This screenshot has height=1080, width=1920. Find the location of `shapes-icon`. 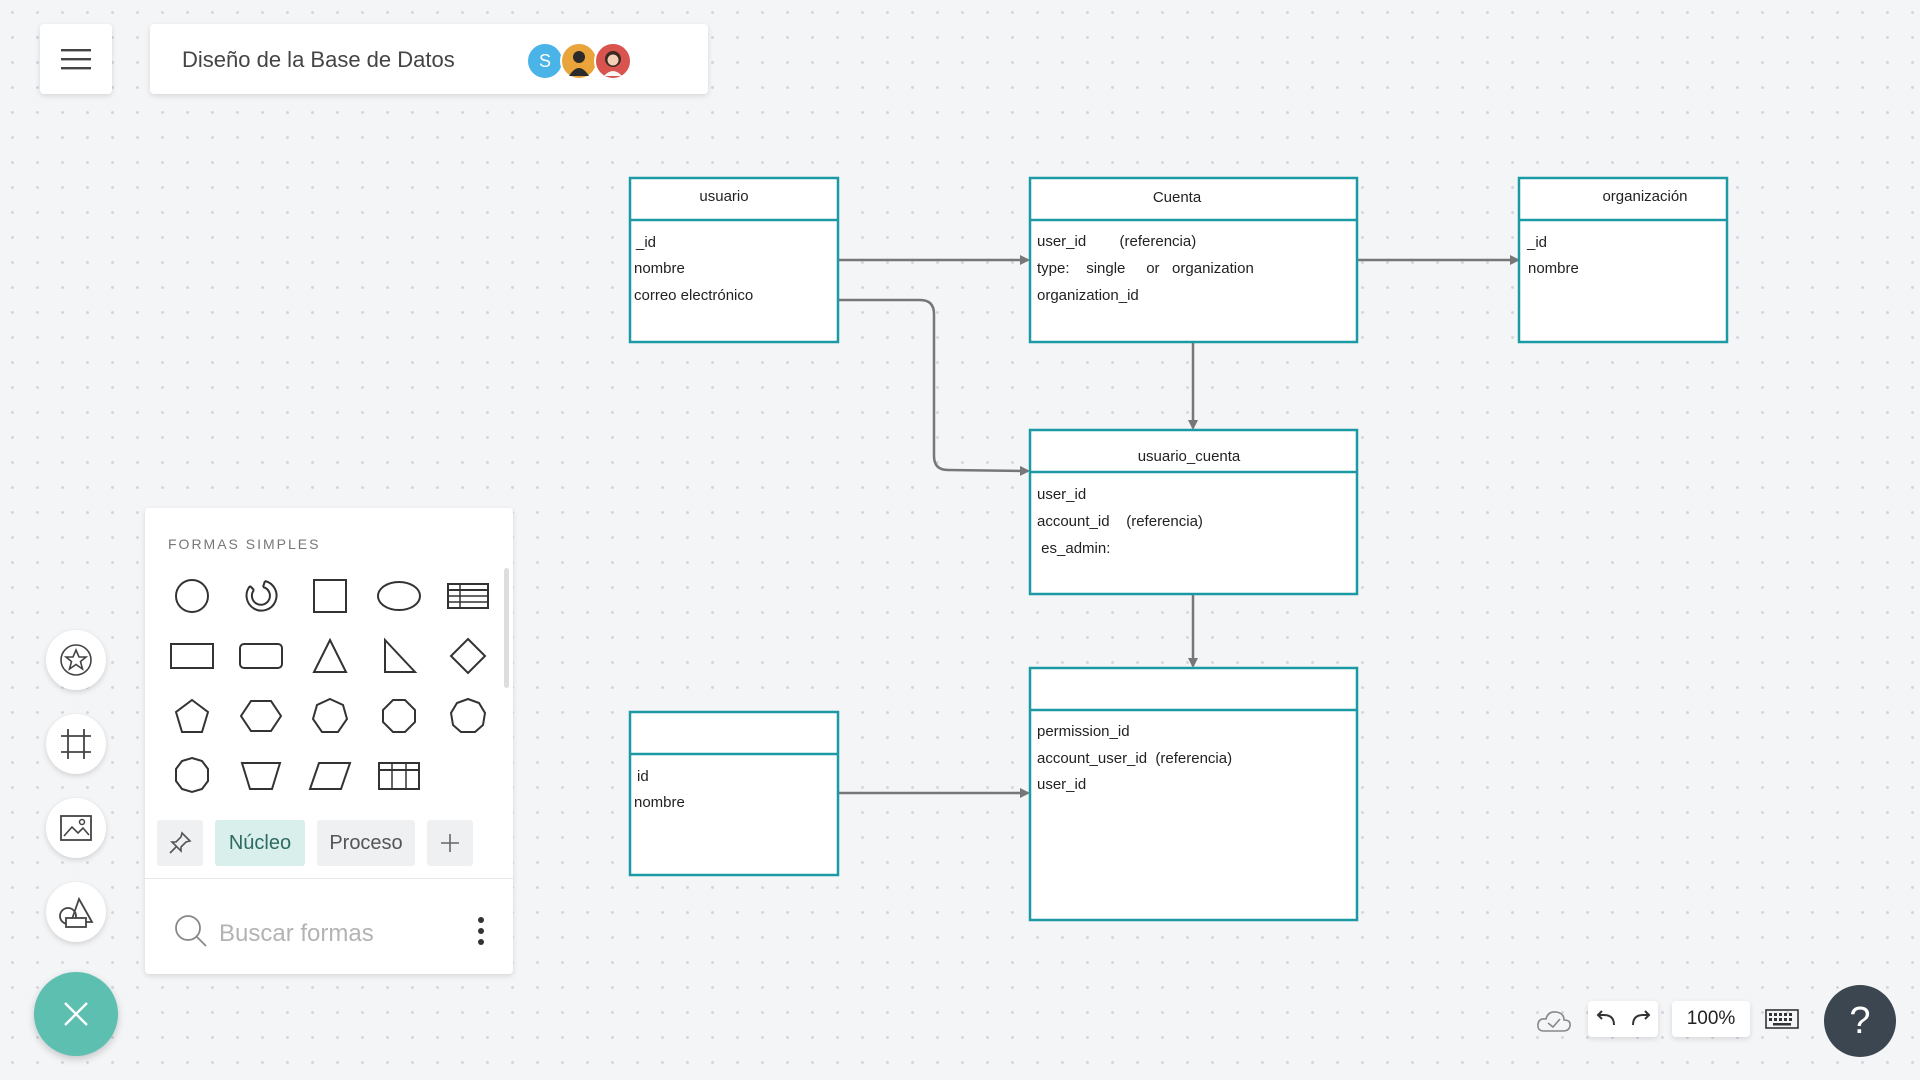

shapes-icon is located at coordinates (76, 912).